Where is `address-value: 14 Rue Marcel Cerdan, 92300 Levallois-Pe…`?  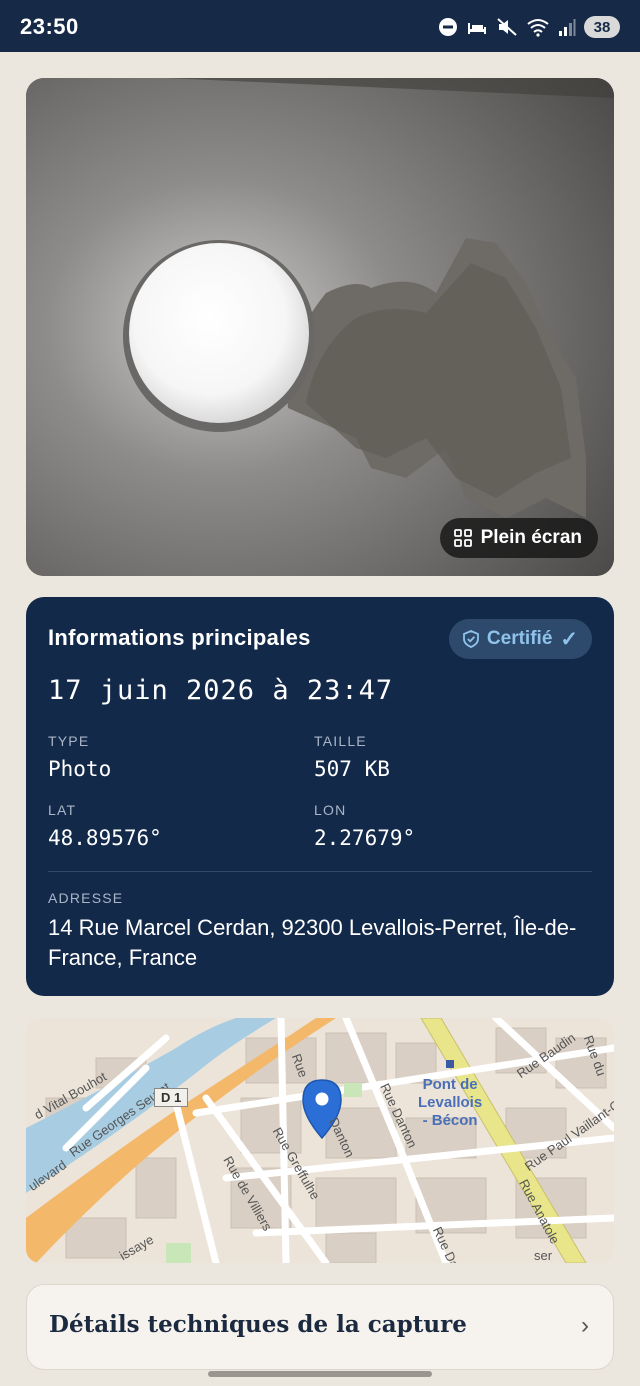 address-value: 14 Rue Marcel Cerdan, 92300 Levallois-Pe… is located at coordinates (312, 942).